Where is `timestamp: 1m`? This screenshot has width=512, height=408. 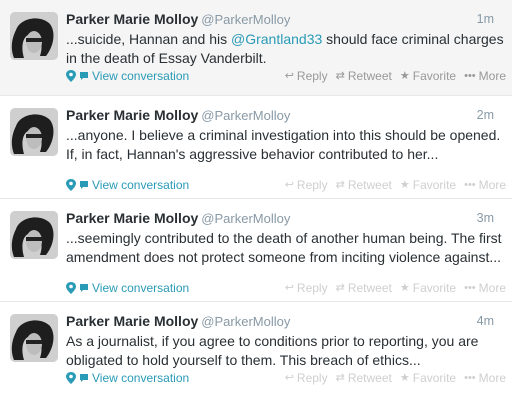 timestamp: 1m is located at coordinates (485, 19).